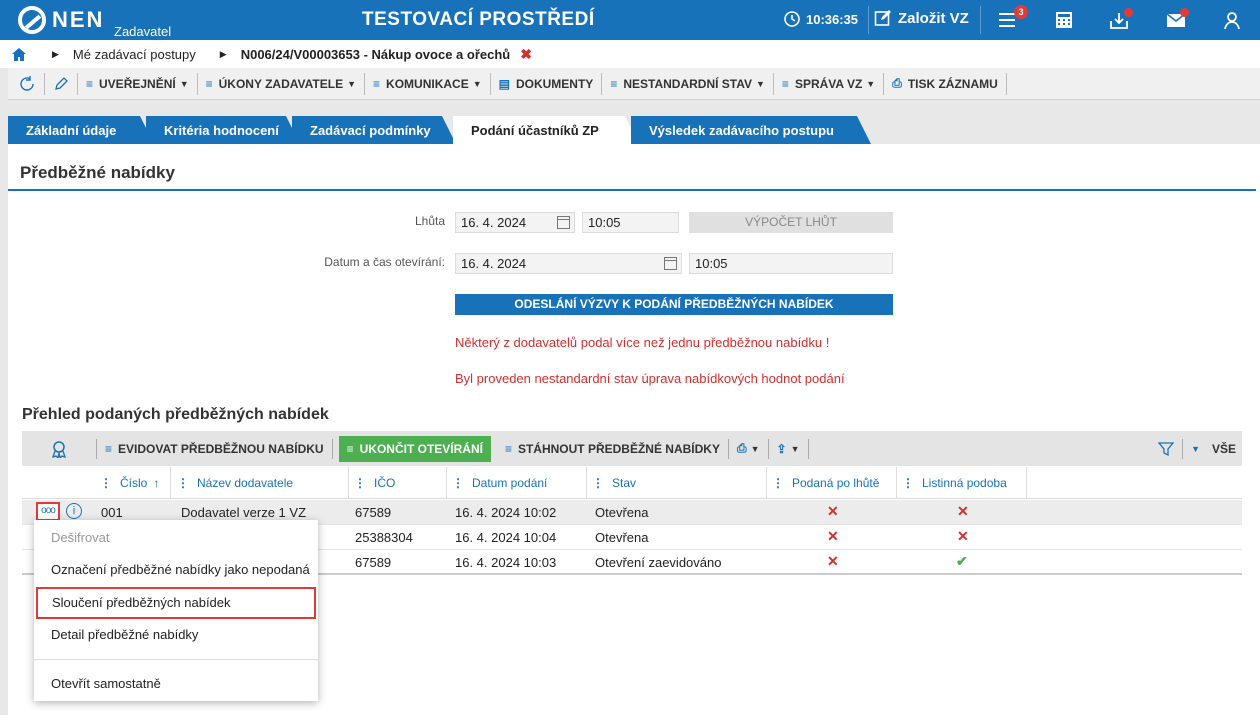 This screenshot has width=1260, height=715. Describe the element at coordinates (1232, 20) in the screenshot. I see `user-icon` at that location.